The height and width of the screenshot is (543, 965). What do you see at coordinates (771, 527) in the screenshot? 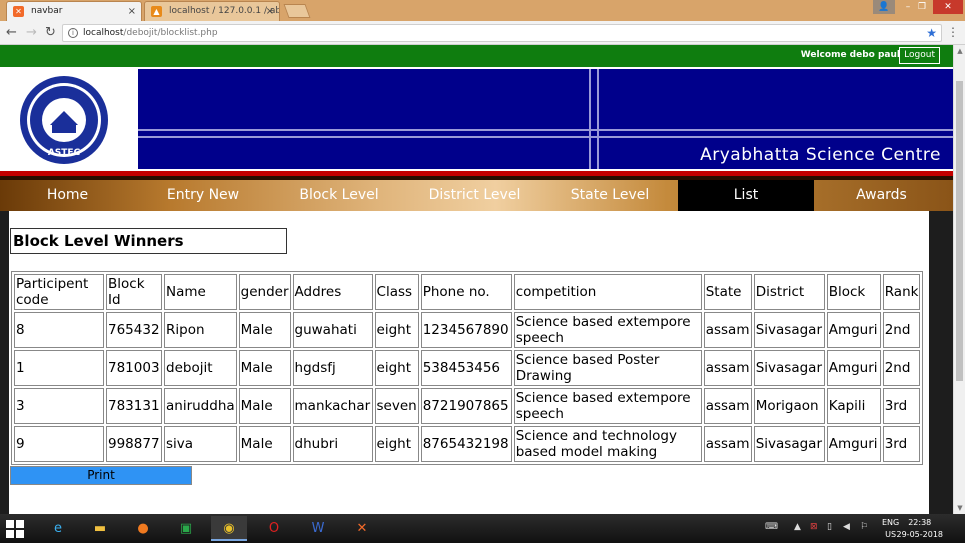
I see `keyboard-icon: ⌨` at bounding box center [771, 527].